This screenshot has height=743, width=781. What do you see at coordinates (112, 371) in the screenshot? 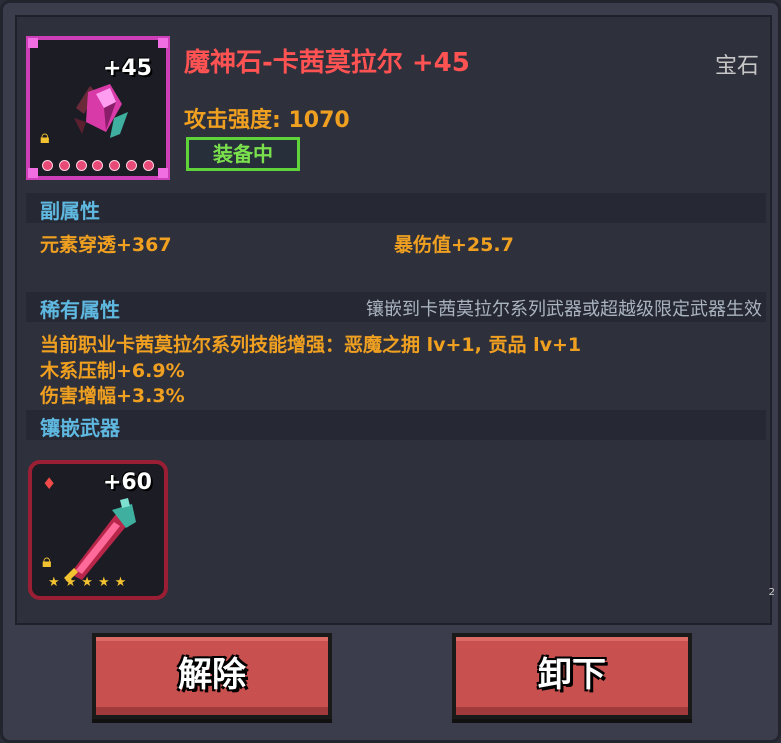
I see `rare-stat: 木系压制+6.9%` at bounding box center [112, 371].